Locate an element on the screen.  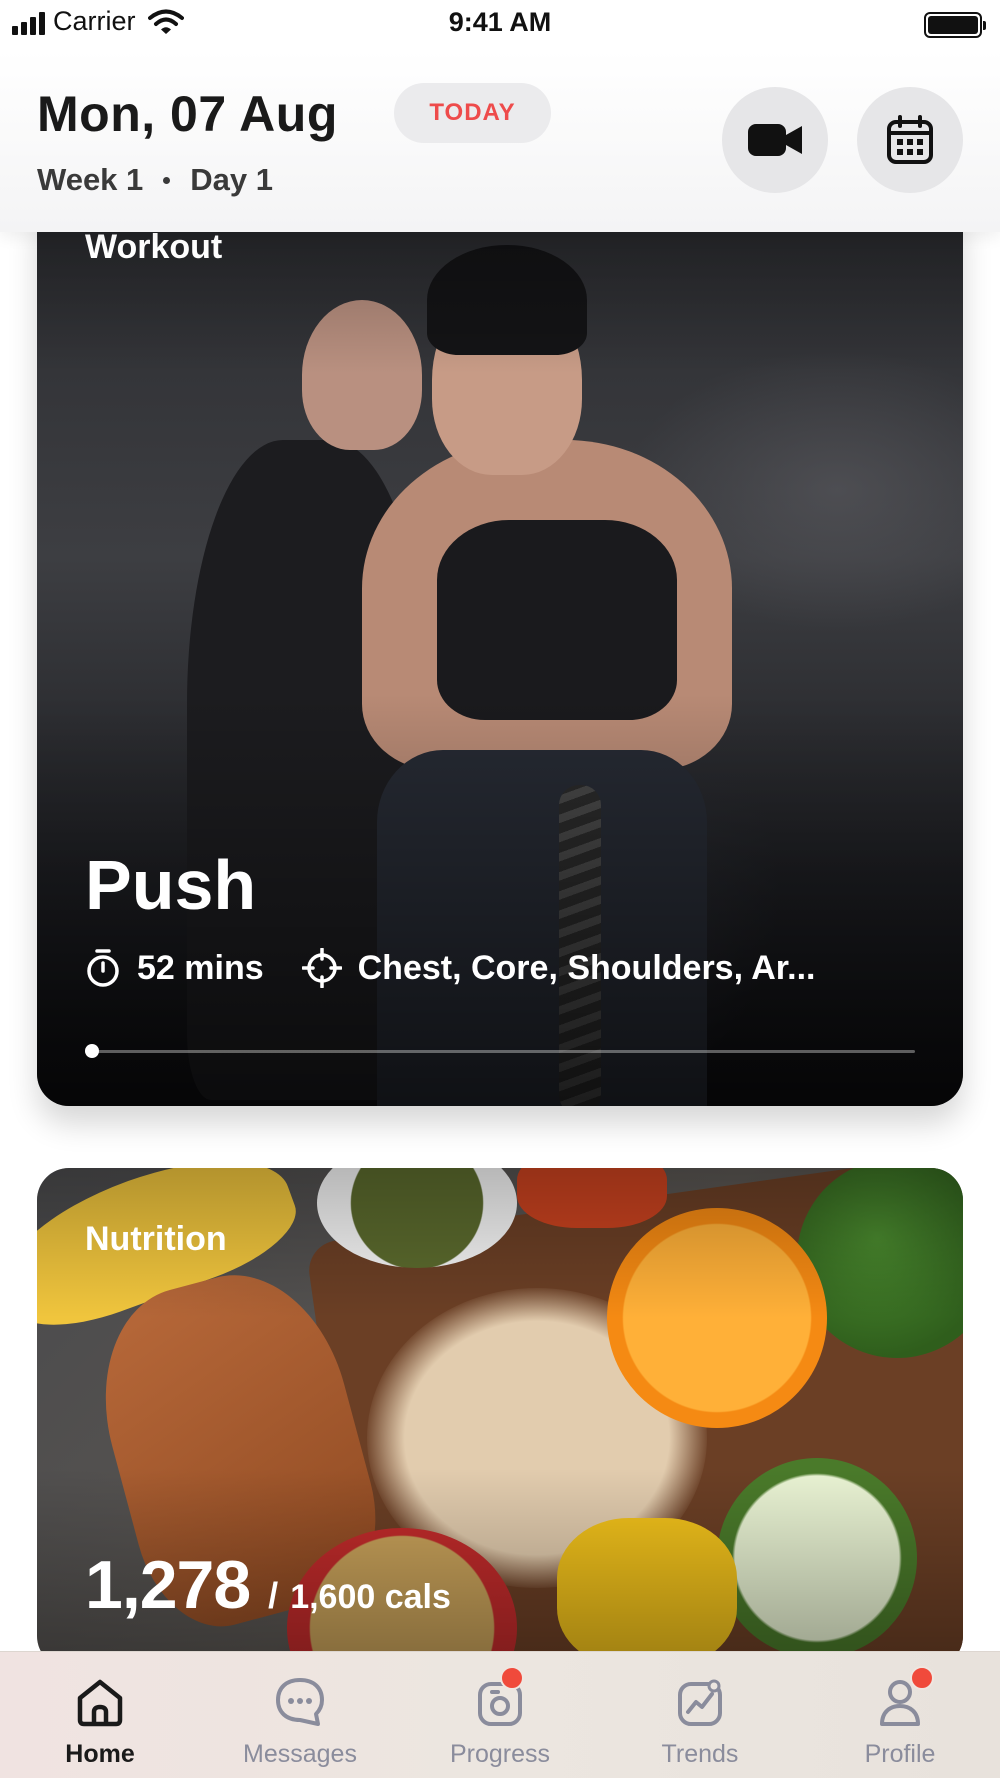
date-title: Mon, 07 Aug is located at coordinates (187, 114).